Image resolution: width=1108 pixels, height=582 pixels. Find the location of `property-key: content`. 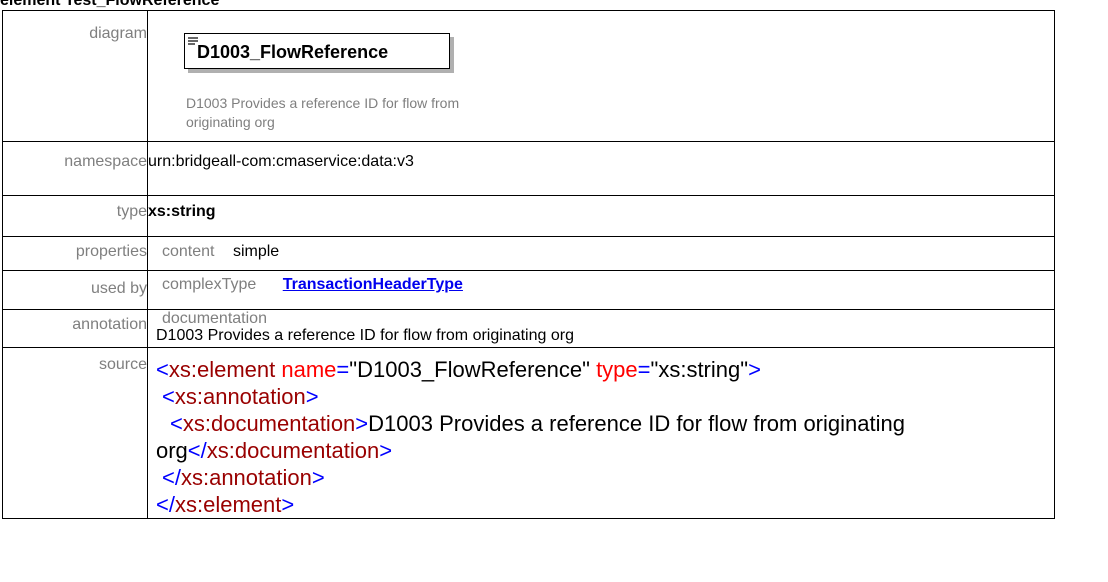

property-key: content is located at coordinates (188, 251).